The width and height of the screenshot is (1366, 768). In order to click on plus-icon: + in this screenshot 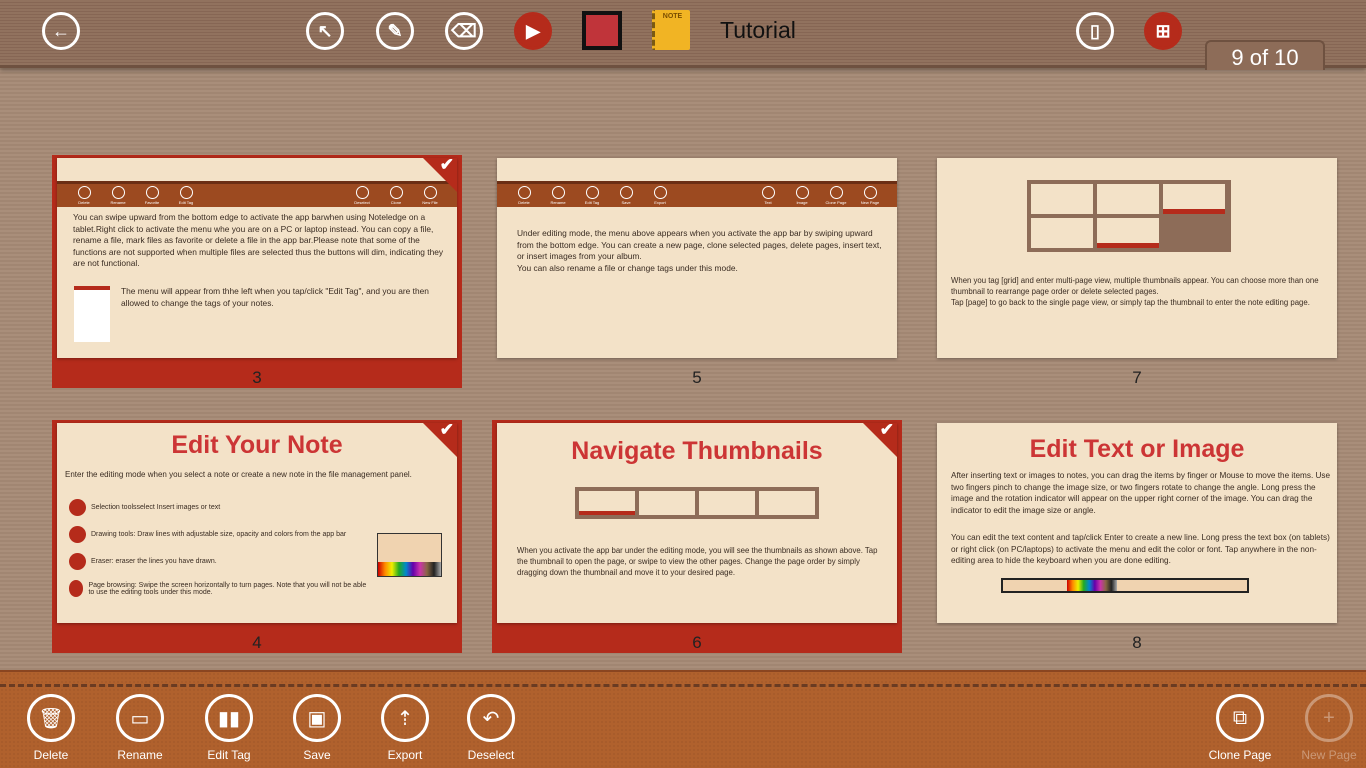, I will do `click(1329, 718)`.